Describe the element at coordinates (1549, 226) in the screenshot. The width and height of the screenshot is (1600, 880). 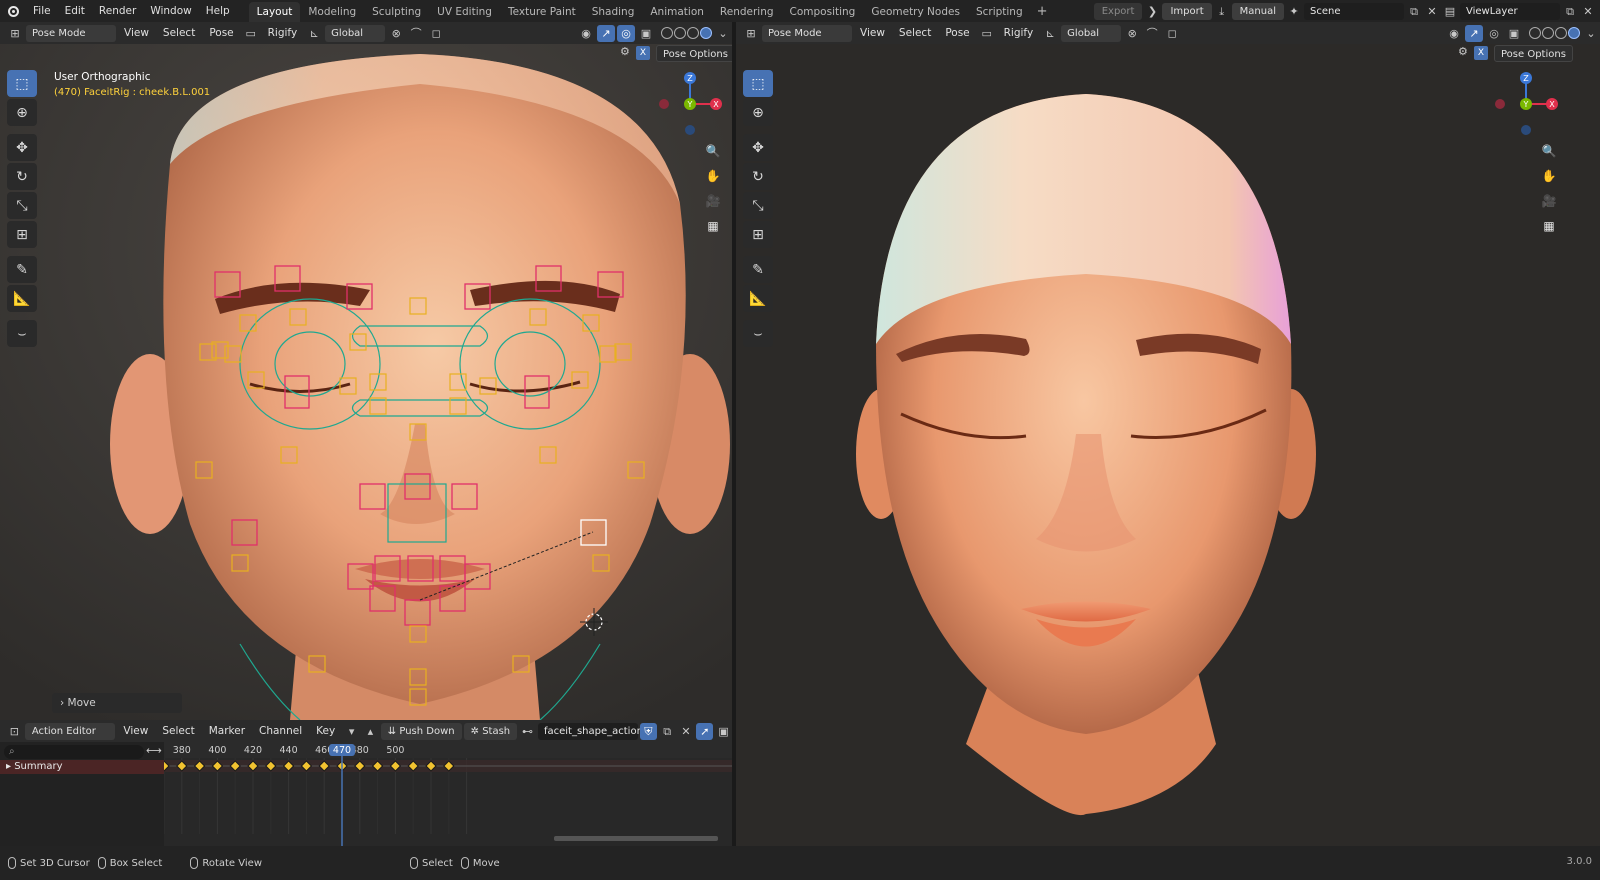
I see `perspective-grid-icon: ▦` at that location.